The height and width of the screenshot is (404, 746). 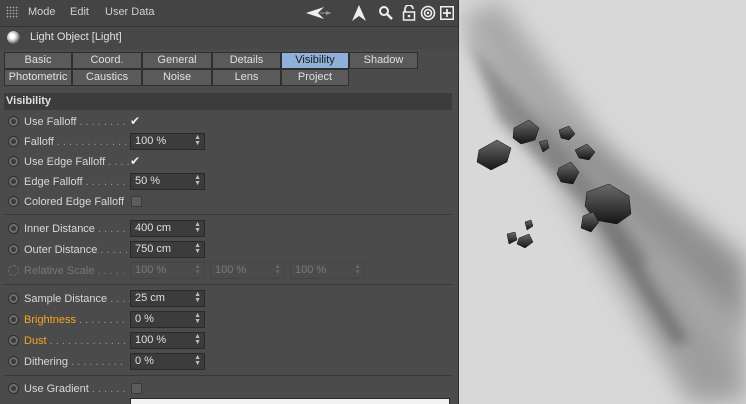 I want to click on object-title-row: Light Object [Light], so click(x=229, y=38).